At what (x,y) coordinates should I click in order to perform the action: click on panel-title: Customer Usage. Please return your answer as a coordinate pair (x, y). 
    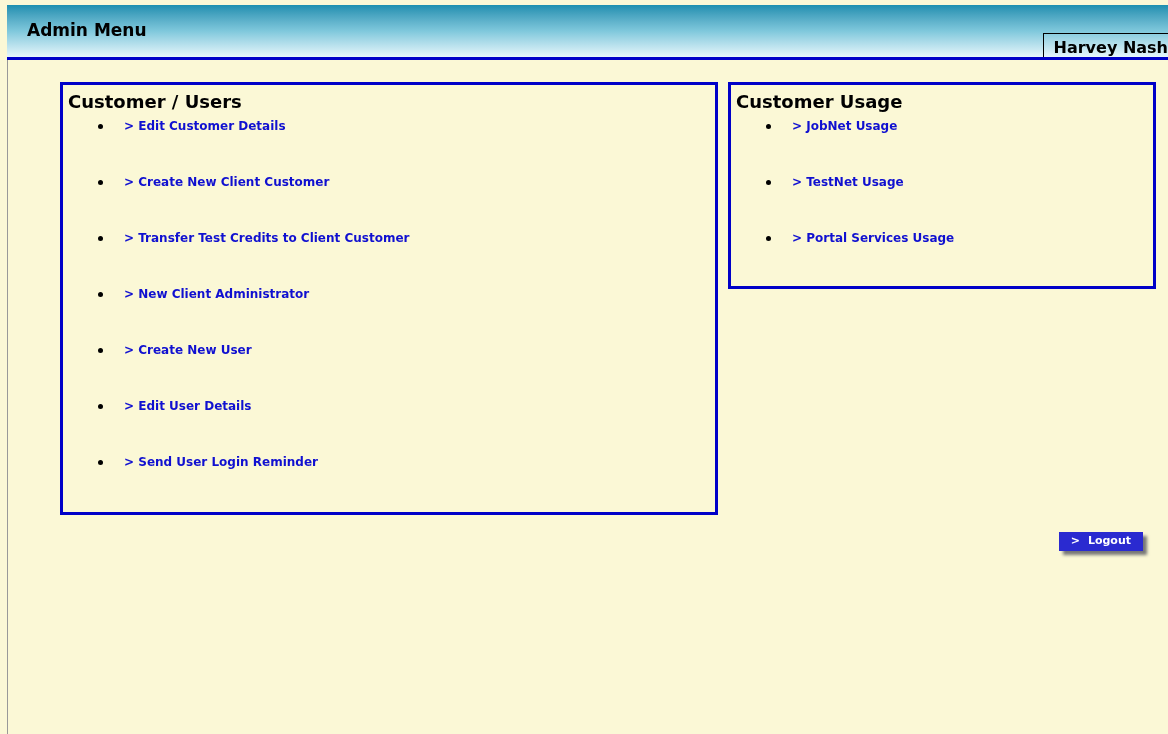
    Looking at the image, I should click on (820, 102).